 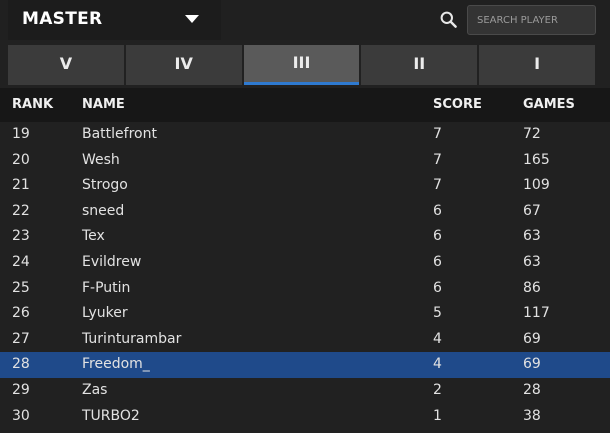 I want to click on division-tabs: V IV III II I, so click(x=301, y=65).